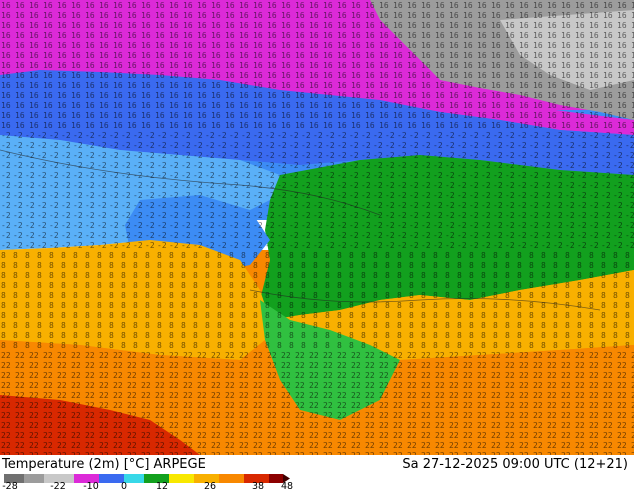 This screenshot has width=634, height=492. I want to click on legend-tick: -10, so click(91, 486).